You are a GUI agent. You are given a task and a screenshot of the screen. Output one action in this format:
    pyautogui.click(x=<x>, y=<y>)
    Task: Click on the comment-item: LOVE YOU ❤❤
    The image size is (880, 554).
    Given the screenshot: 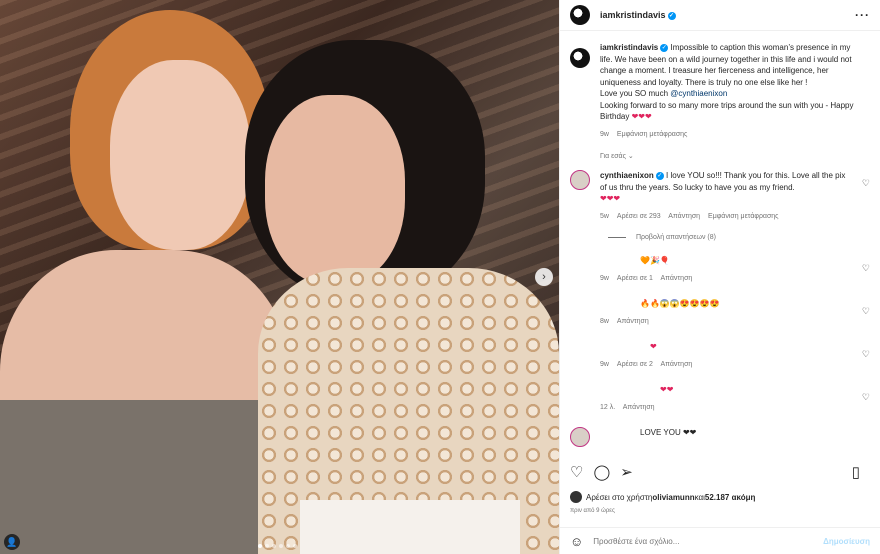 What is the action you would take?
    pyautogui.click(x=720, y=437)
    